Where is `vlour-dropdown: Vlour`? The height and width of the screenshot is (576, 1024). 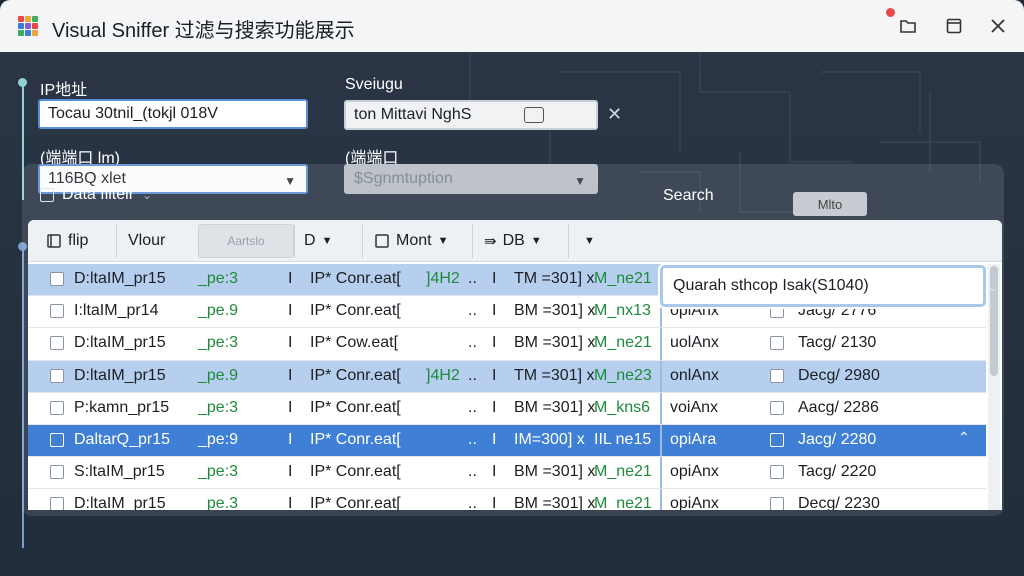
vlour-dropdown: Vlour is located at coordinates (146, 241).